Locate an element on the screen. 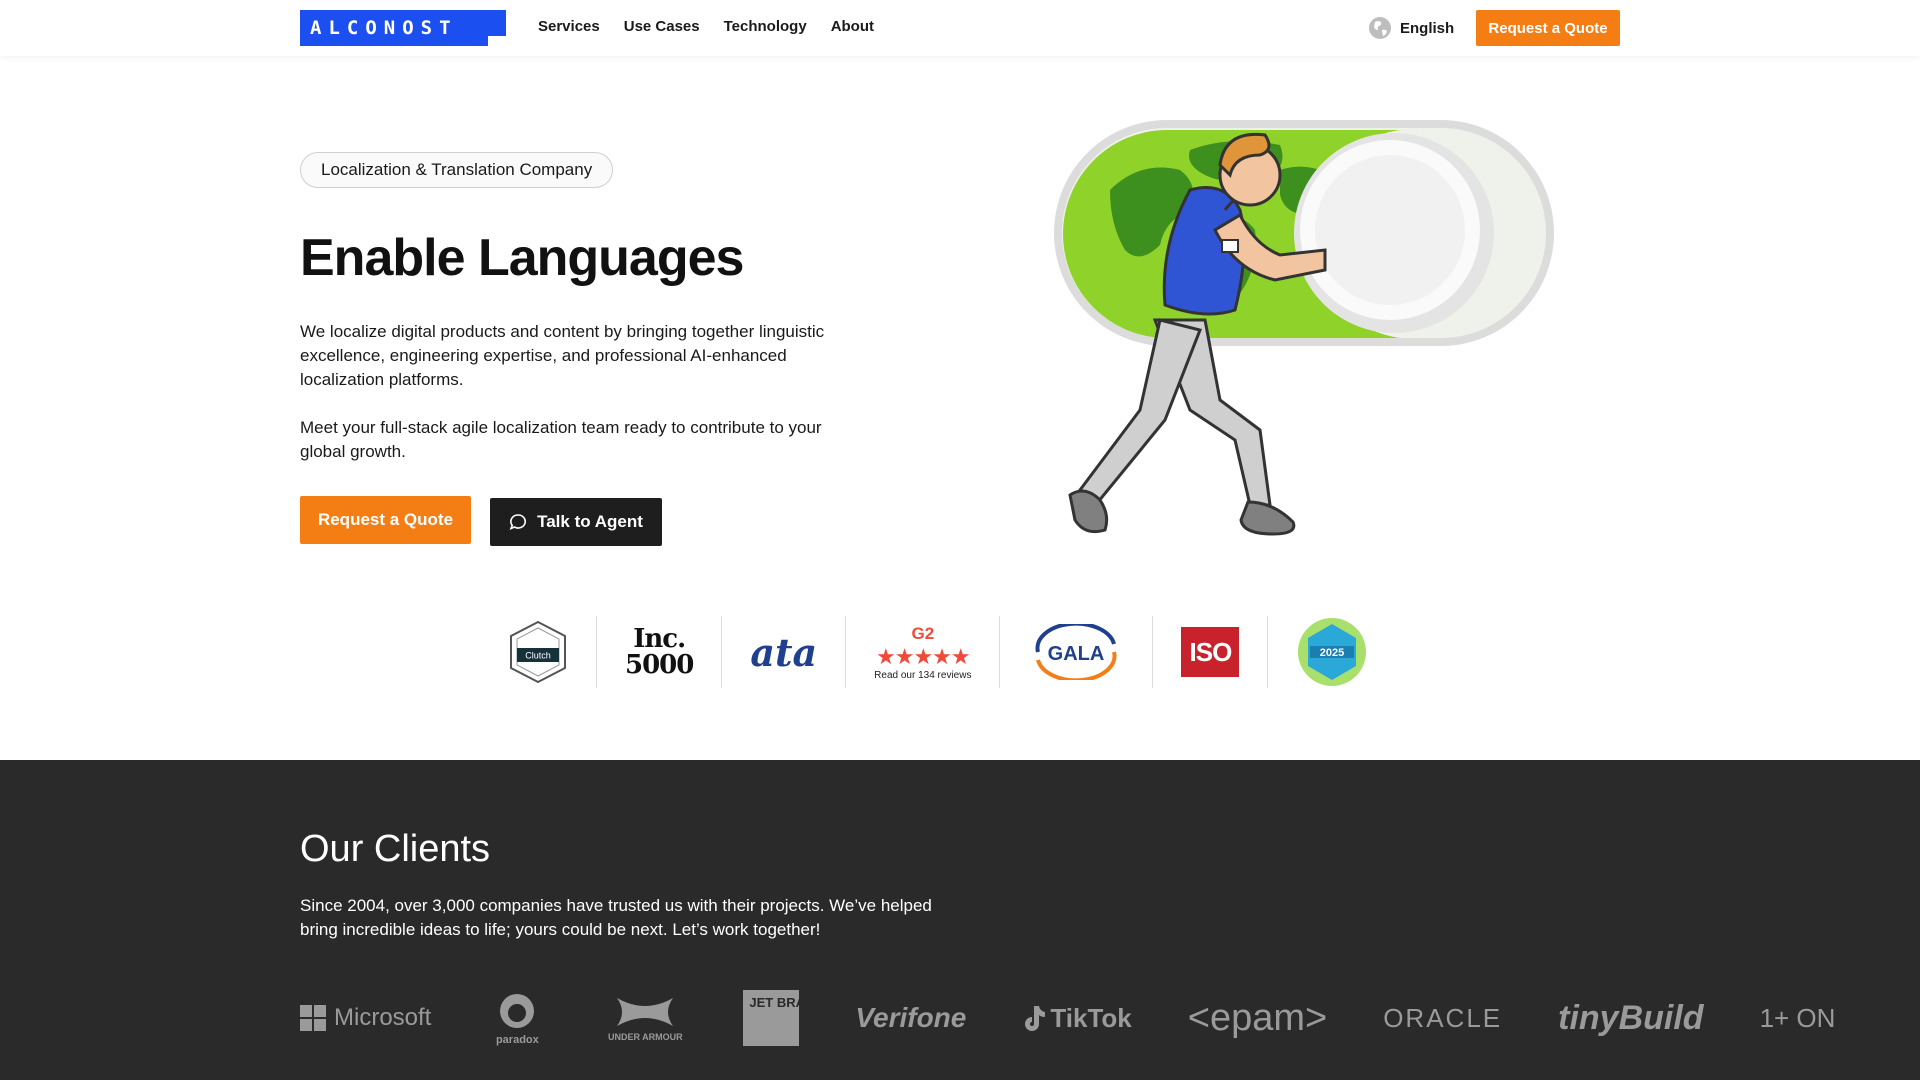 This screenshot has height=1080, width=1920. client-oracle: ORACLE is located at coordinates (1443, 1017).